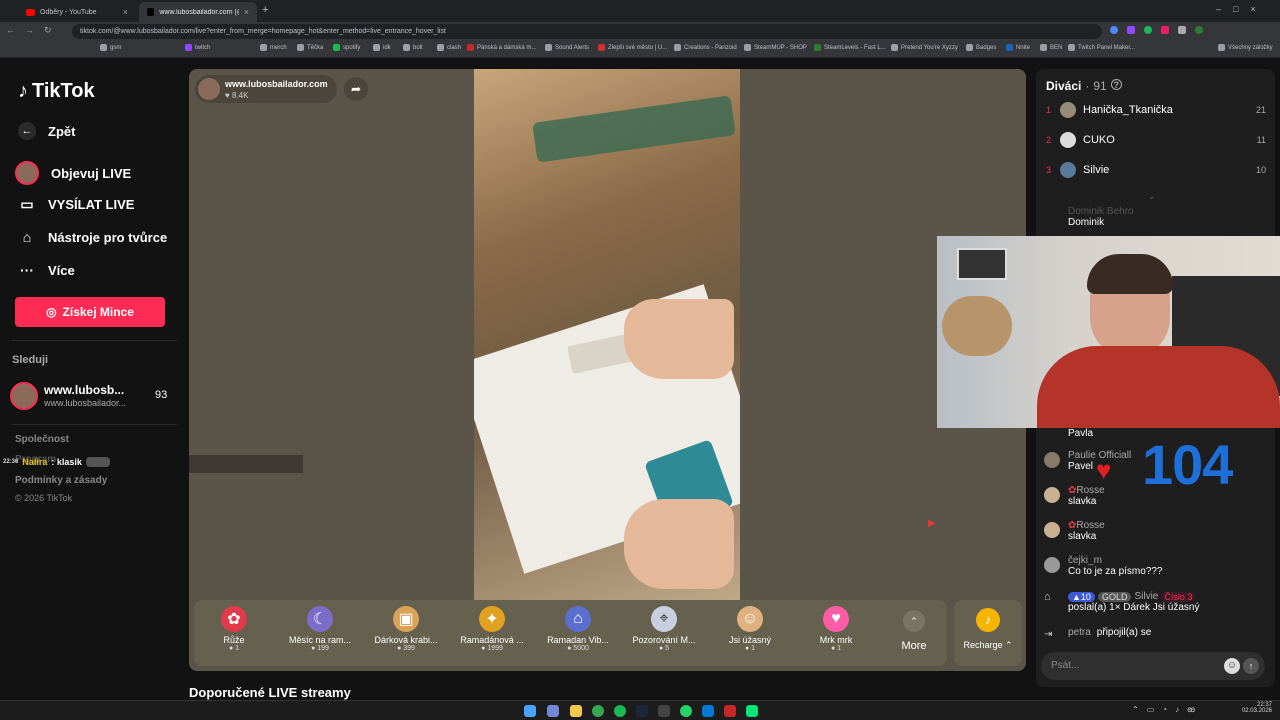 The height and width of the screenshot is (720, 1280). Describe the element at coordinates (1084, 86) in the screenshot. I see `viewers-header: Diváci · 91 ?` at that location.